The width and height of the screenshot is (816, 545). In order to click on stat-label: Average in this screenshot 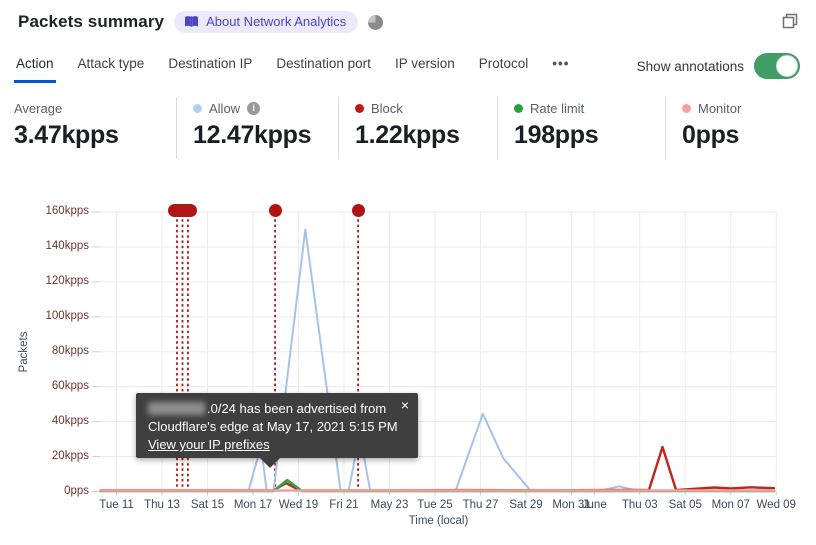, I will do `click(38, 108)`.